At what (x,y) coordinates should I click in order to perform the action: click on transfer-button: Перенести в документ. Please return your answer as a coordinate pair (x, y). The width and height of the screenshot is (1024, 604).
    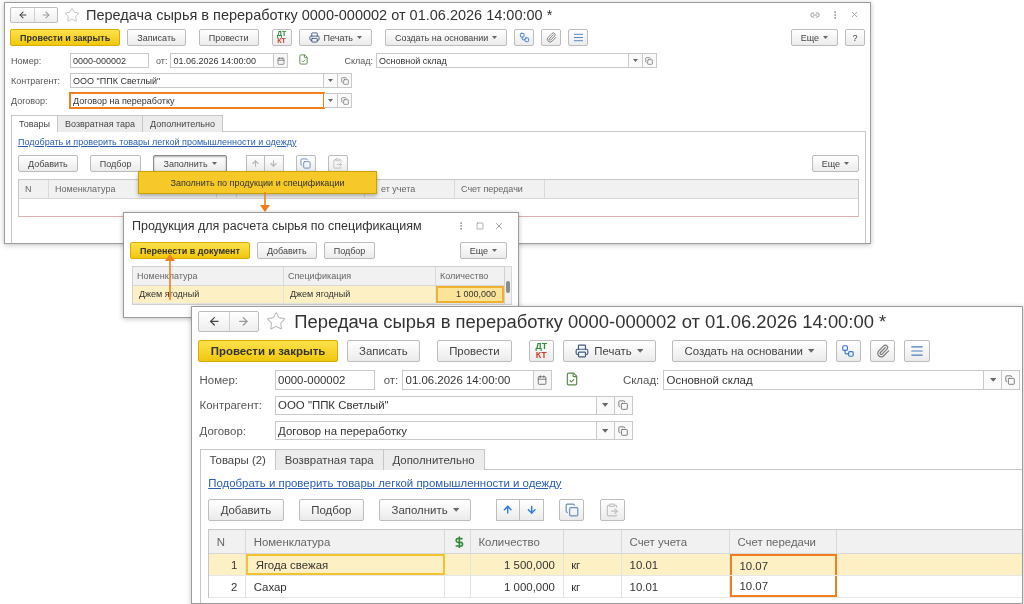
    Looking at the image, I should click on (190, 250).